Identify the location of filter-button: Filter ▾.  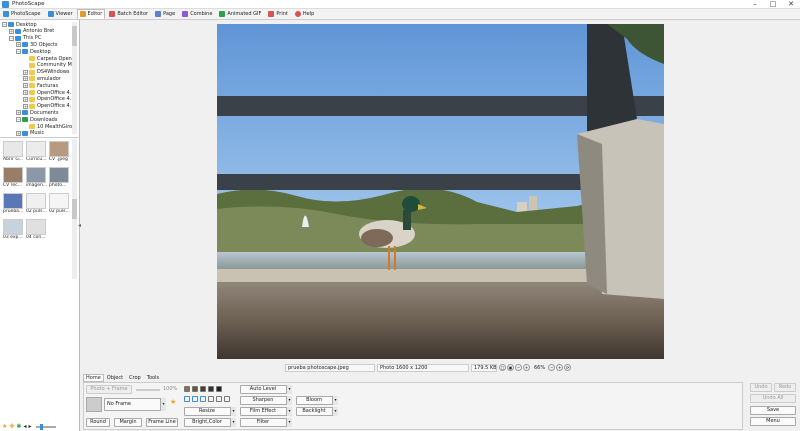
(266, 422).